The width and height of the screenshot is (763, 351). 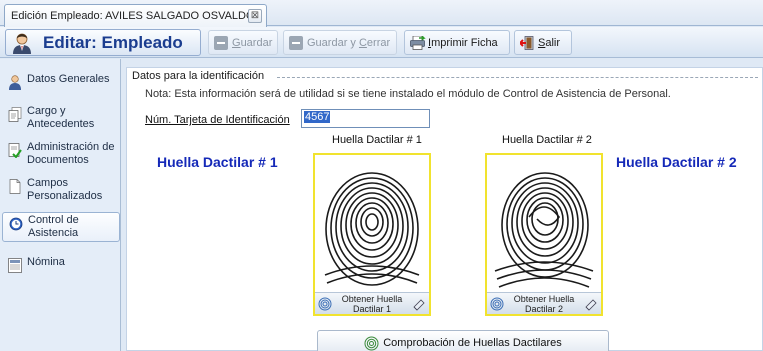 I want to click on card-number-label: Núm. Tarjeta de Identificación, so click(x=217, y=120).